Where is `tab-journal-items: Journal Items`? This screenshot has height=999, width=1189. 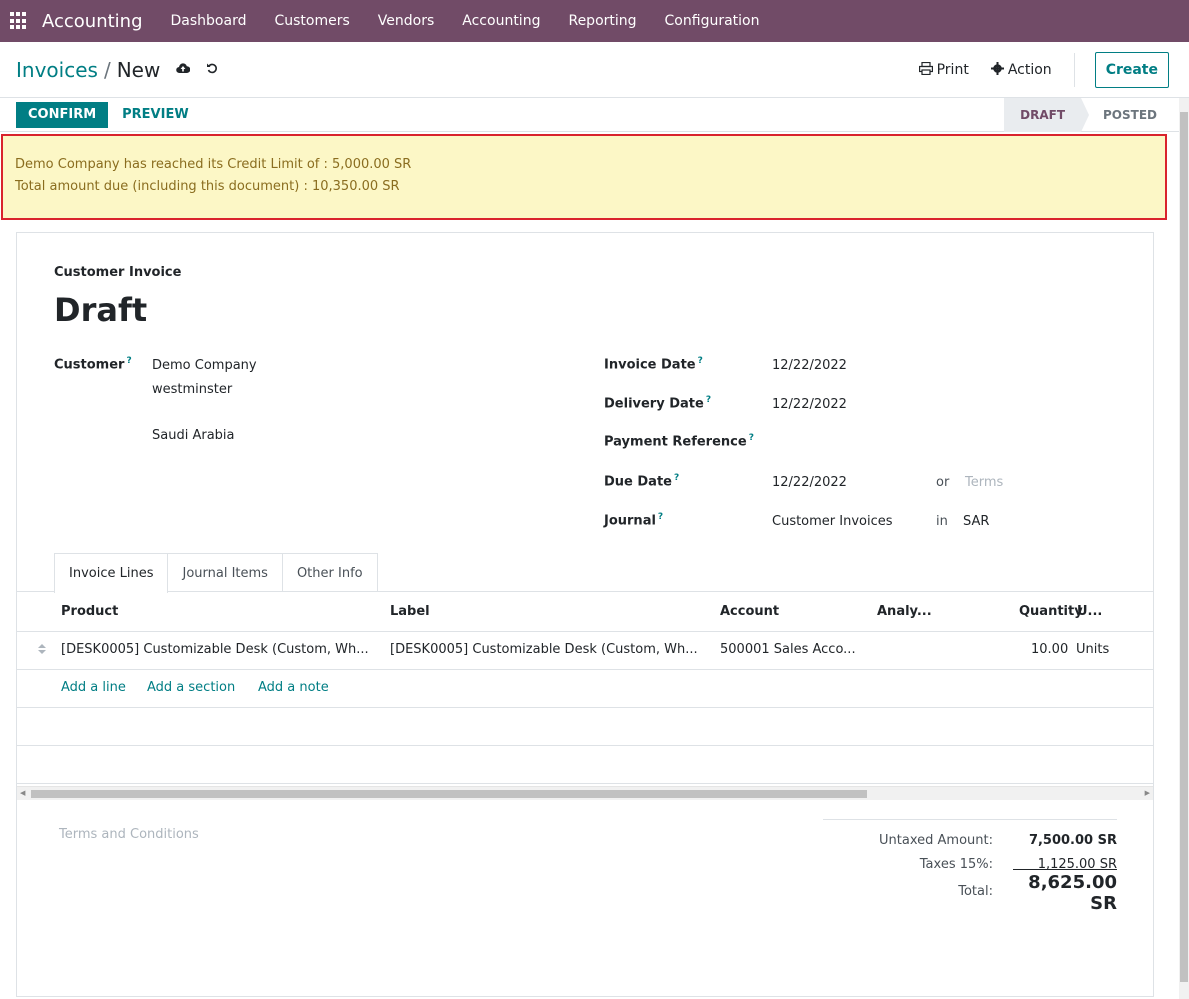 tab-journal-items: Journal Items is located at coordinates (225, 572).